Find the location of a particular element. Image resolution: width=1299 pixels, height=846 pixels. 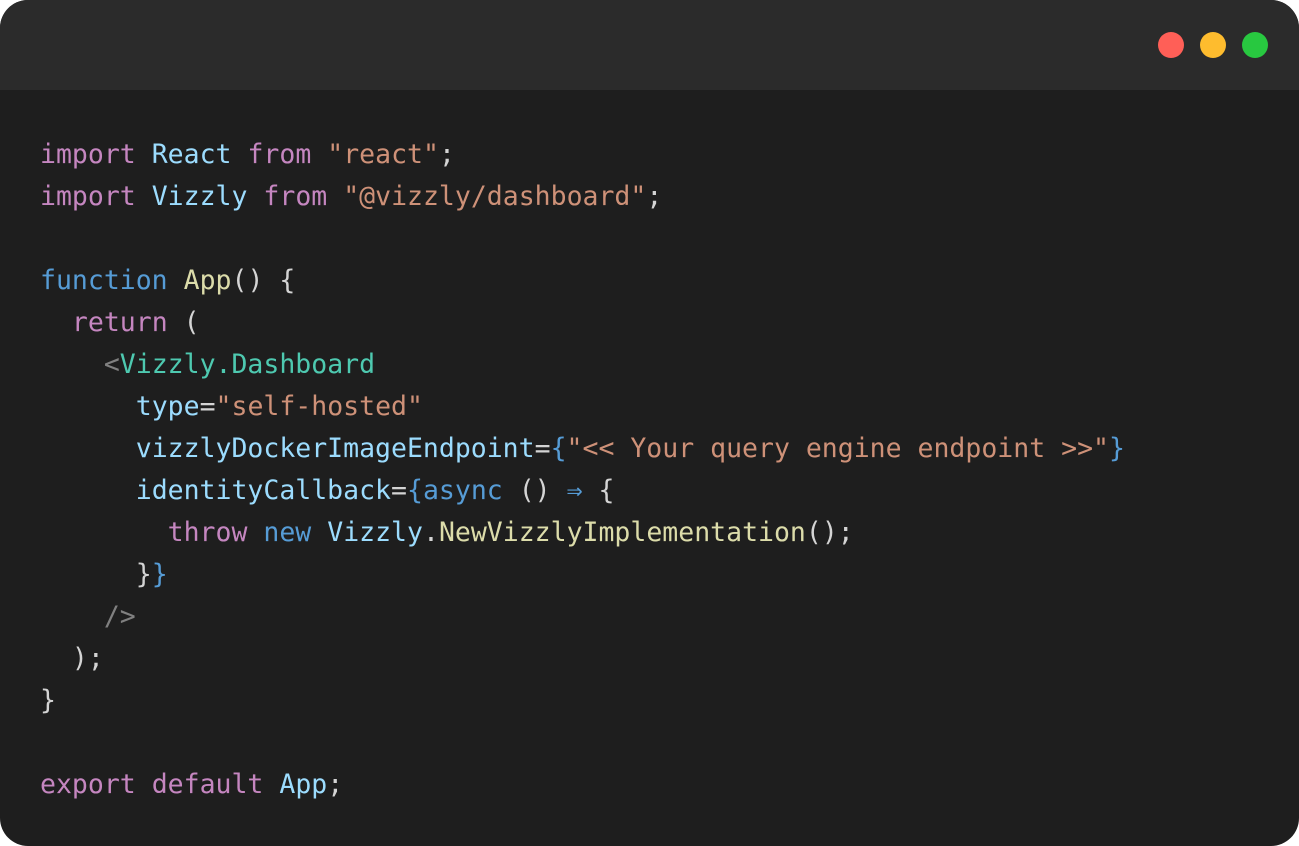

code-line-1: import React from "react"; is located at coordinates (582, 155).